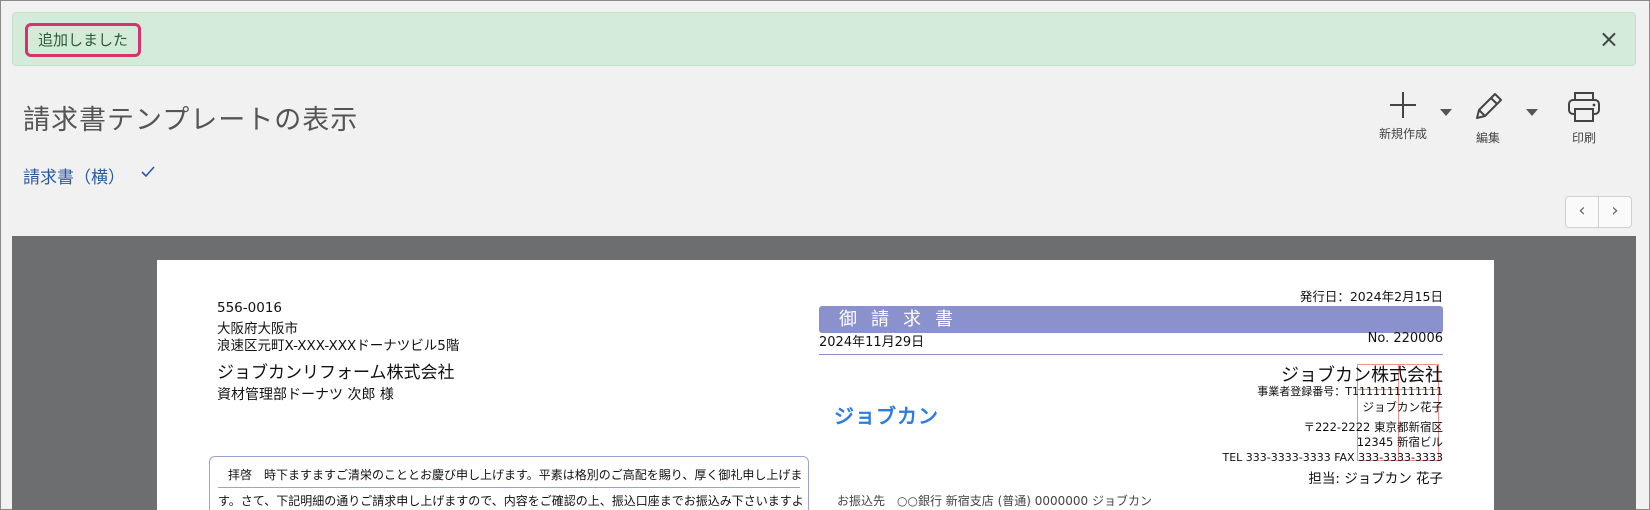  I want to click on issuer-person: ジョブカン花子, so click(1403, 407).